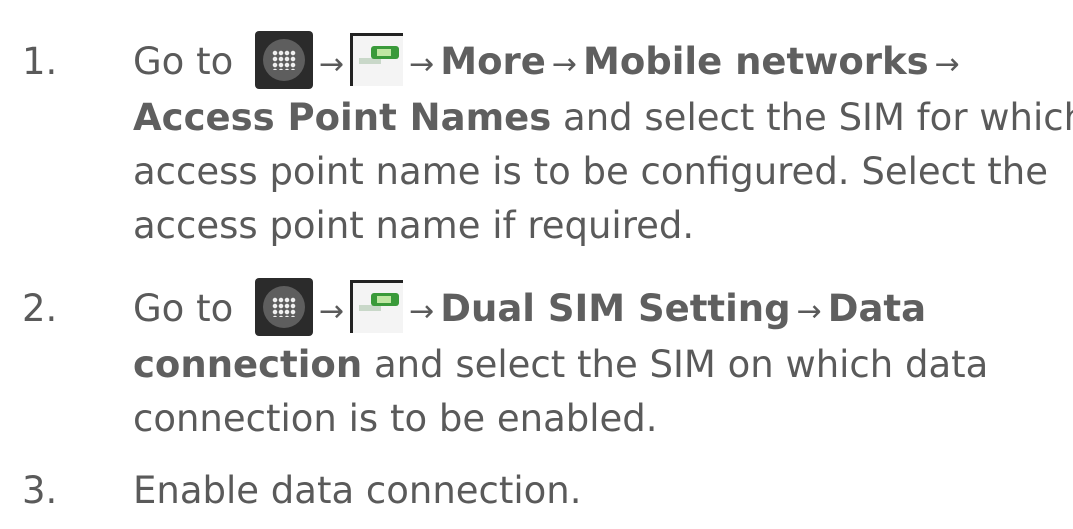 This screenshot has height=529, width=1073. I want to click on menu-data-connection: Data, so click(877, 308).